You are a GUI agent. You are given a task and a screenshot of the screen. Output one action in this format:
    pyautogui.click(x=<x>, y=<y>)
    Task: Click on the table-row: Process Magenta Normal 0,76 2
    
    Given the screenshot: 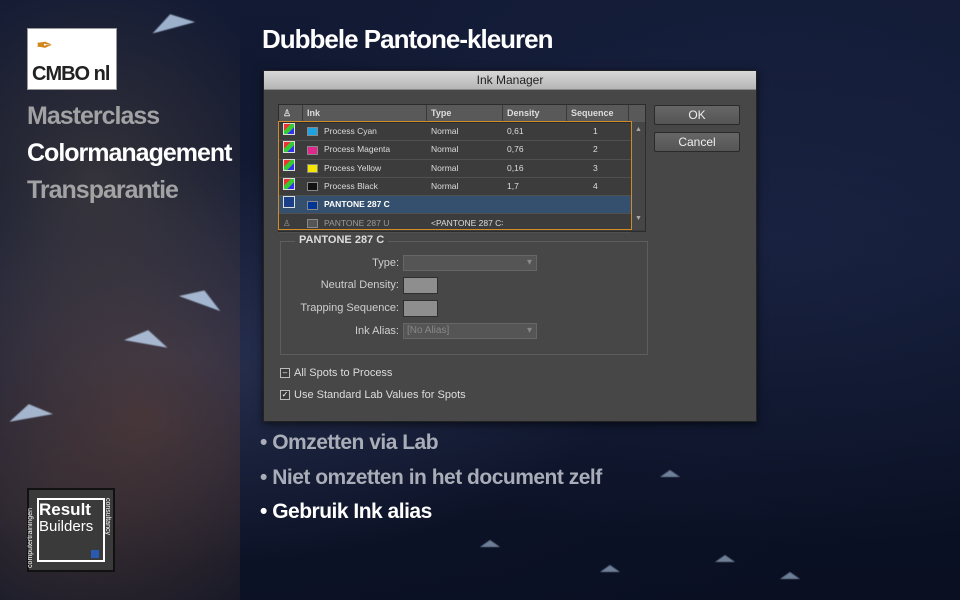 What is the action you would take?
    pyautogui.click(x=455, y=150)
    